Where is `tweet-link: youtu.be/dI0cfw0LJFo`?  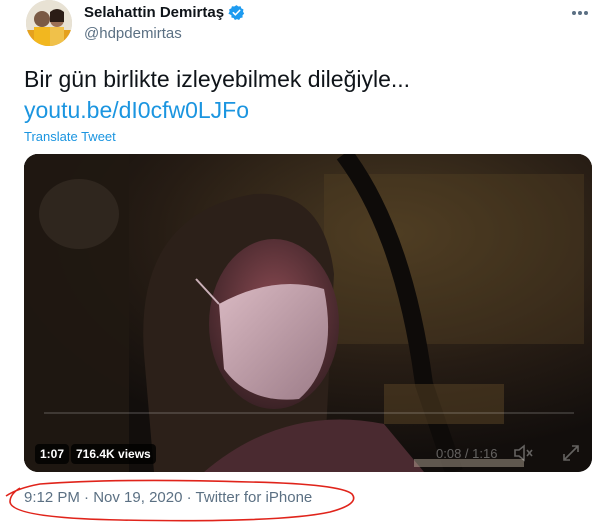
tweet-link: youtu.be/dI0cfw0LJFo is located at coordinates (136, 110).